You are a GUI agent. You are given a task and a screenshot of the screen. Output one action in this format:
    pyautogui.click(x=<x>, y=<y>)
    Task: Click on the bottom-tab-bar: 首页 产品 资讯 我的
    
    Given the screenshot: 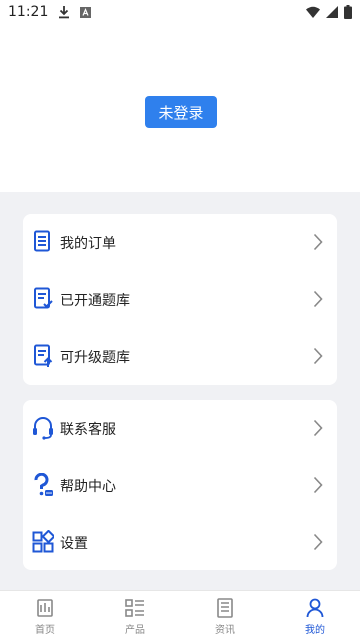 What is the action you would take?
    pyautogui.click(x=180, y=615)
    